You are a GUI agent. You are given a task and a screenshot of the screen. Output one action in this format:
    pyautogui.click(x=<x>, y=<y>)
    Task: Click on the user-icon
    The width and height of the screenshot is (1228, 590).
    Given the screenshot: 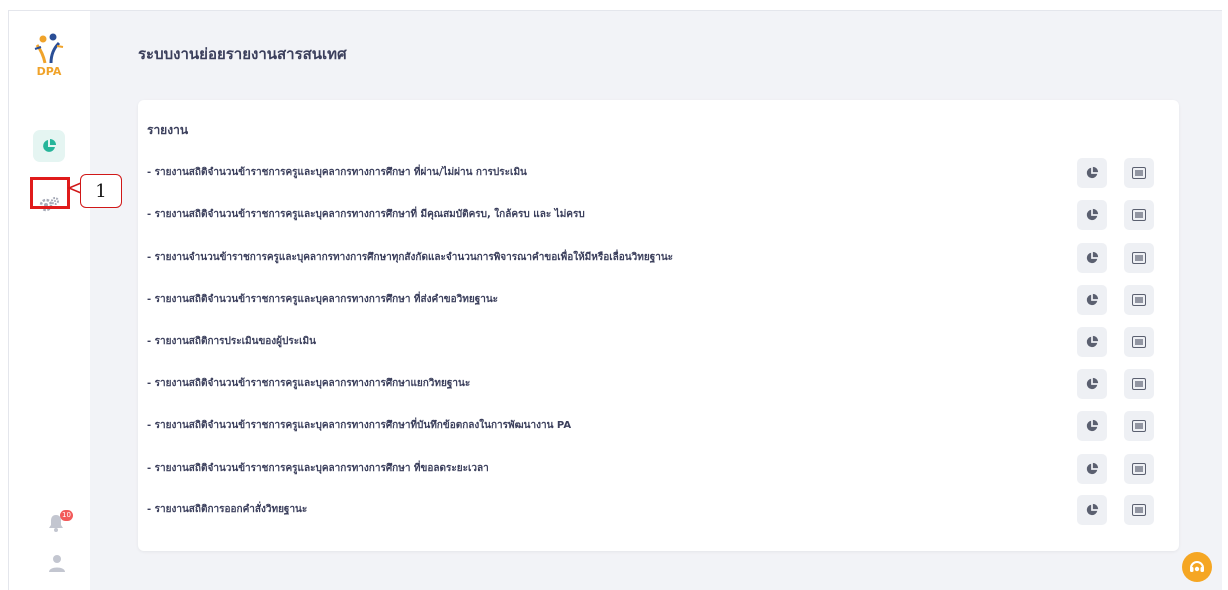 What is the action you would take?
    pyautogui.click(x=57, y=563)
    